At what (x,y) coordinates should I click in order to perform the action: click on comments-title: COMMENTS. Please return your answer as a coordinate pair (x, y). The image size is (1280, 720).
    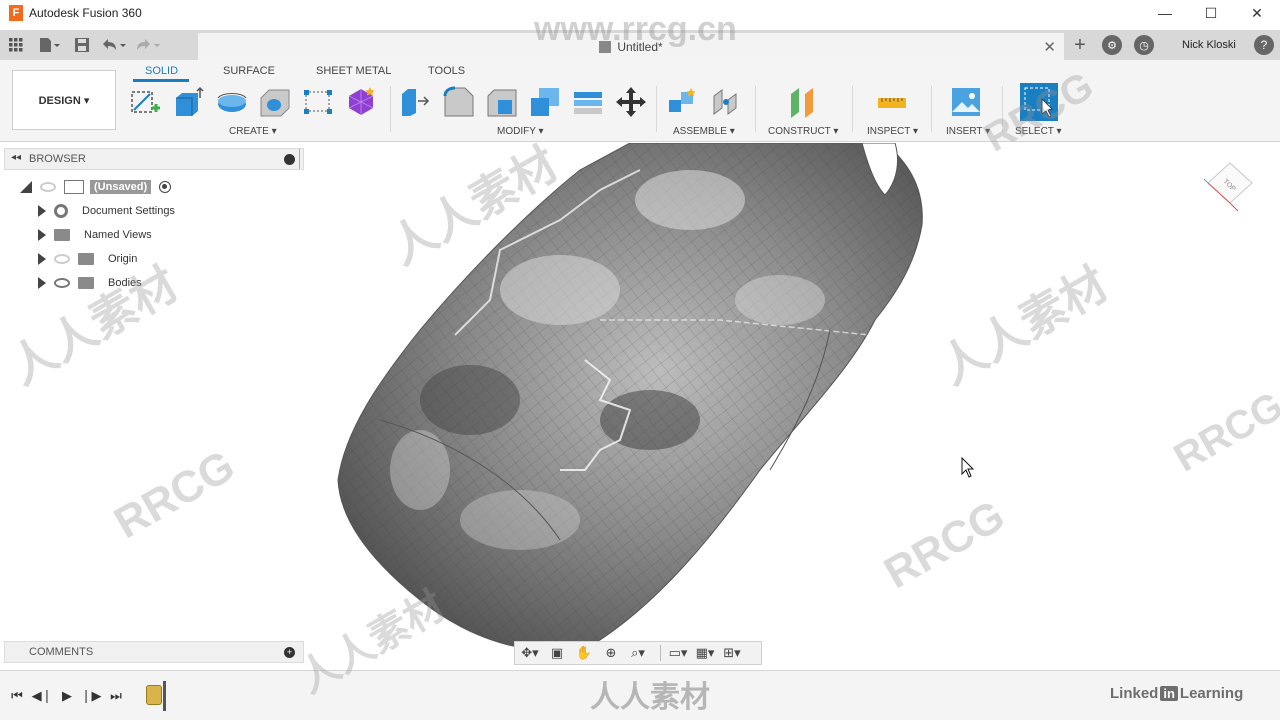
    Looking at the image, I should click on (61, 652).